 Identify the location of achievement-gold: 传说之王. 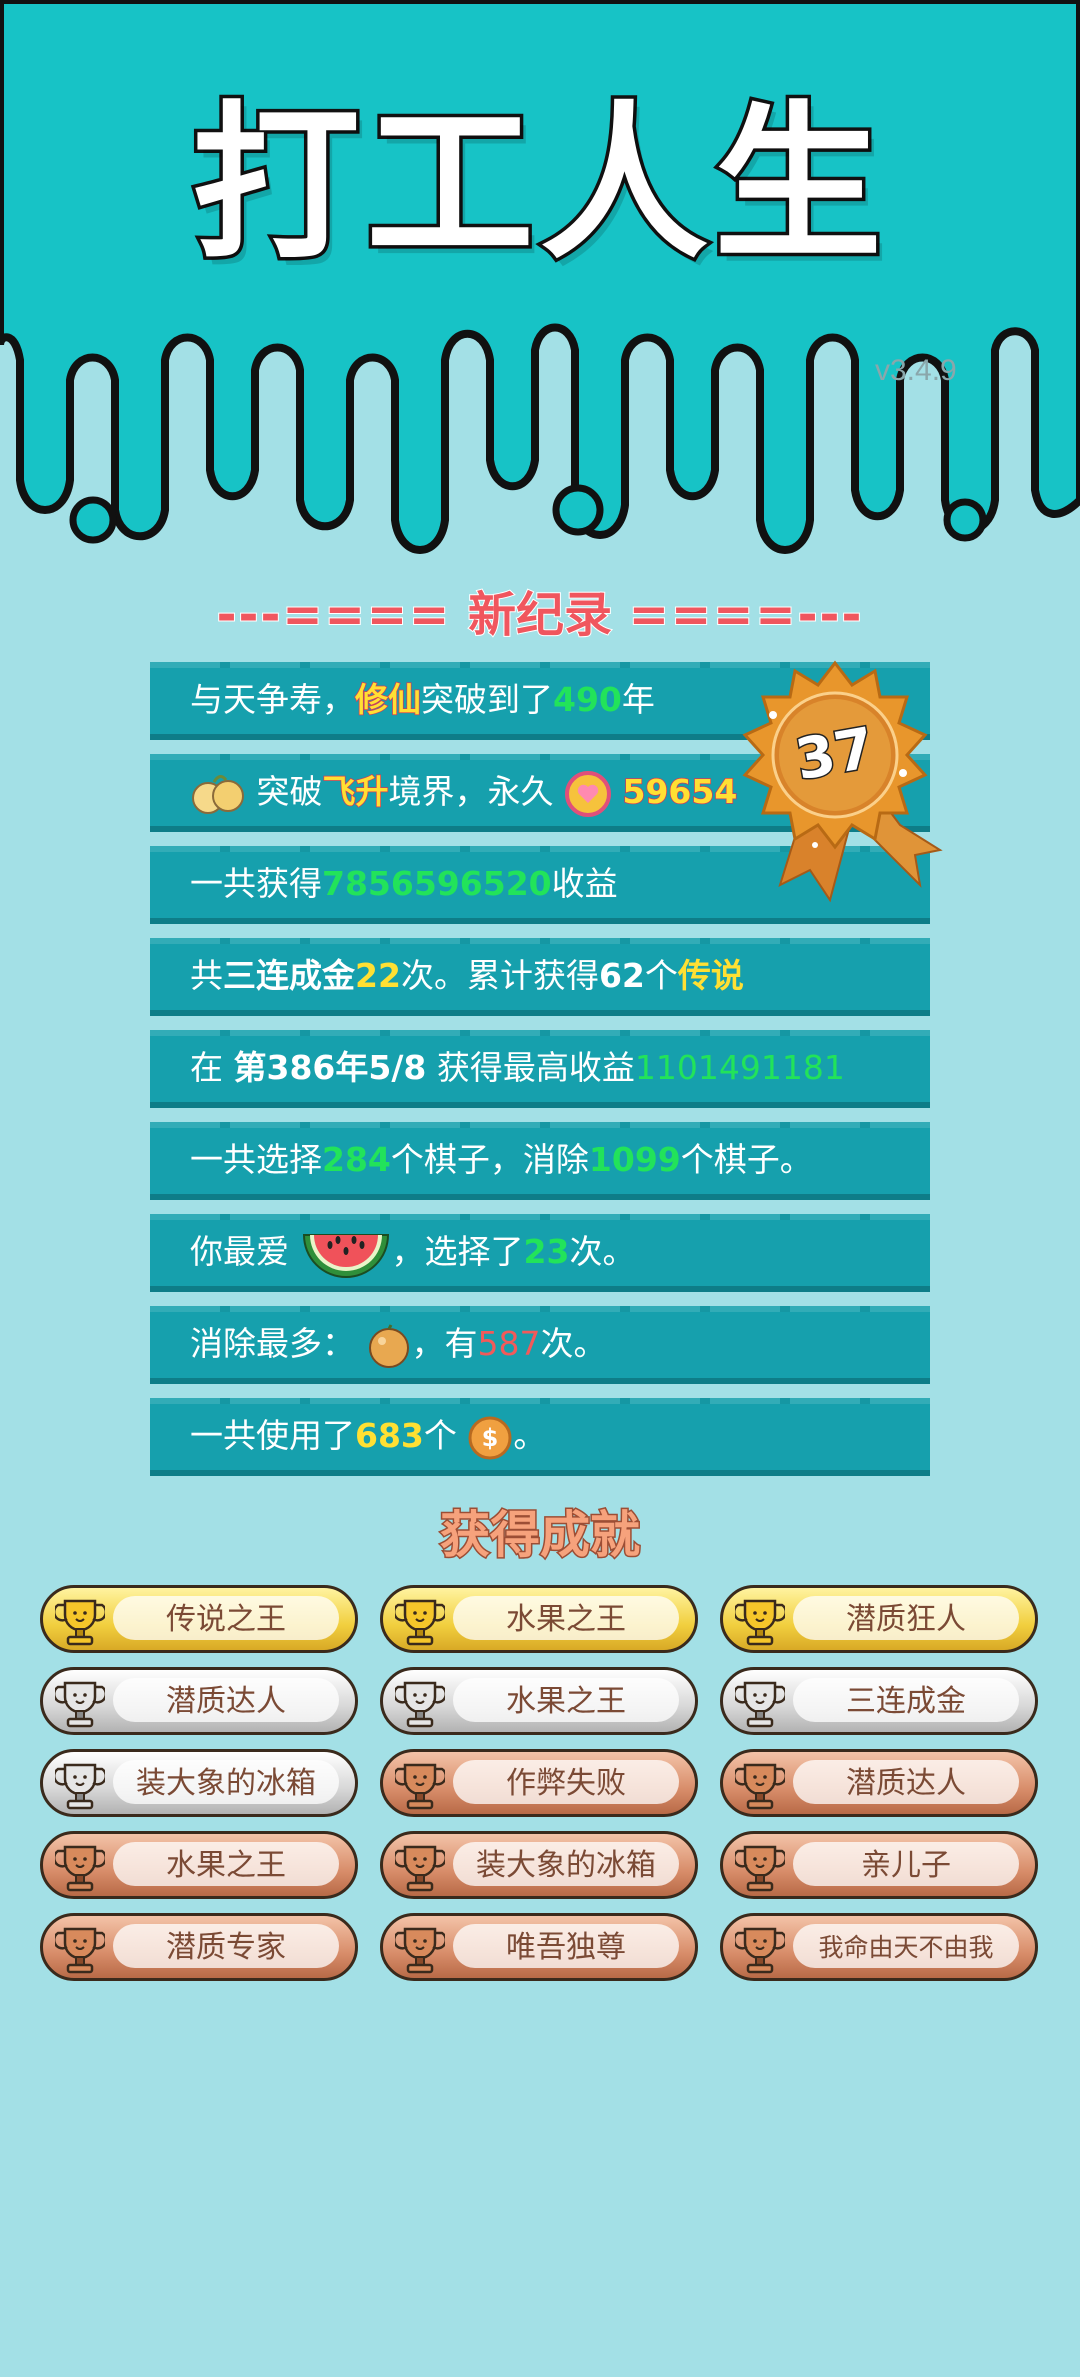
(199, 1619).